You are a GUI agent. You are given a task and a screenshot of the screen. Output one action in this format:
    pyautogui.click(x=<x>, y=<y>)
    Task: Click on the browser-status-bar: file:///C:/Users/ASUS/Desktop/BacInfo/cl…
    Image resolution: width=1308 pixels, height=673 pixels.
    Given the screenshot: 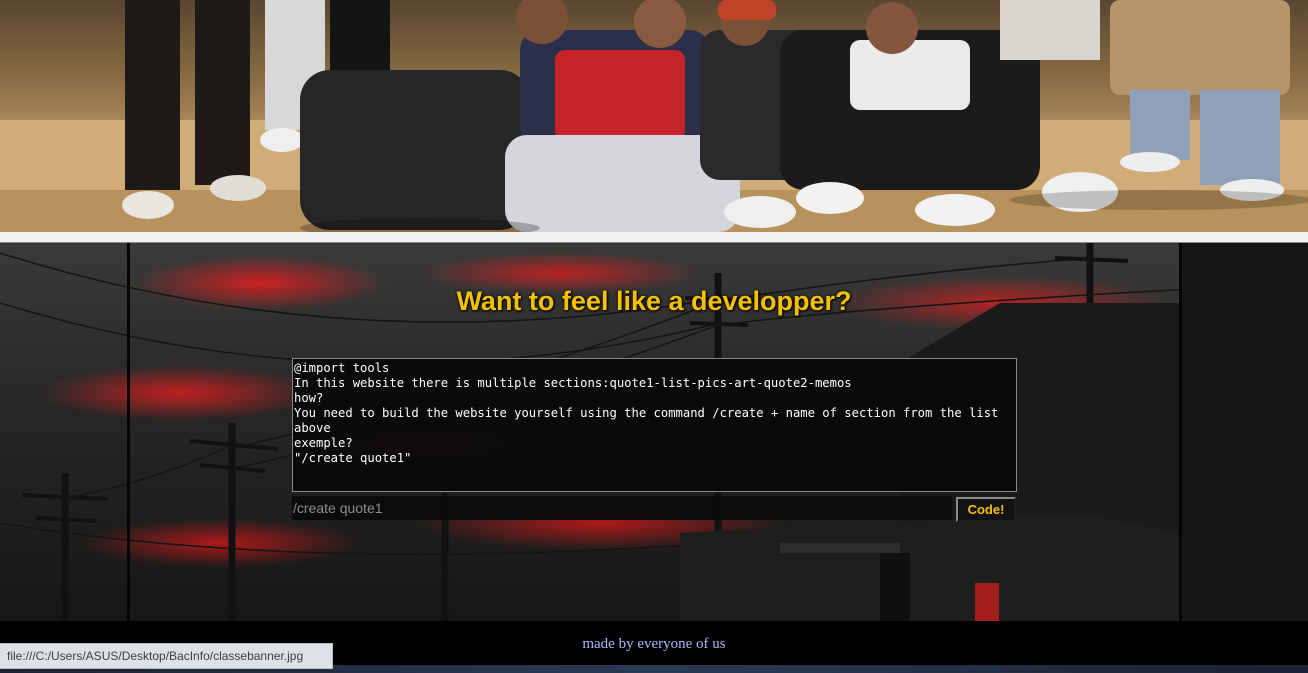 What is the action you would take?
    pyautogui.click(x=166, y=656)
    